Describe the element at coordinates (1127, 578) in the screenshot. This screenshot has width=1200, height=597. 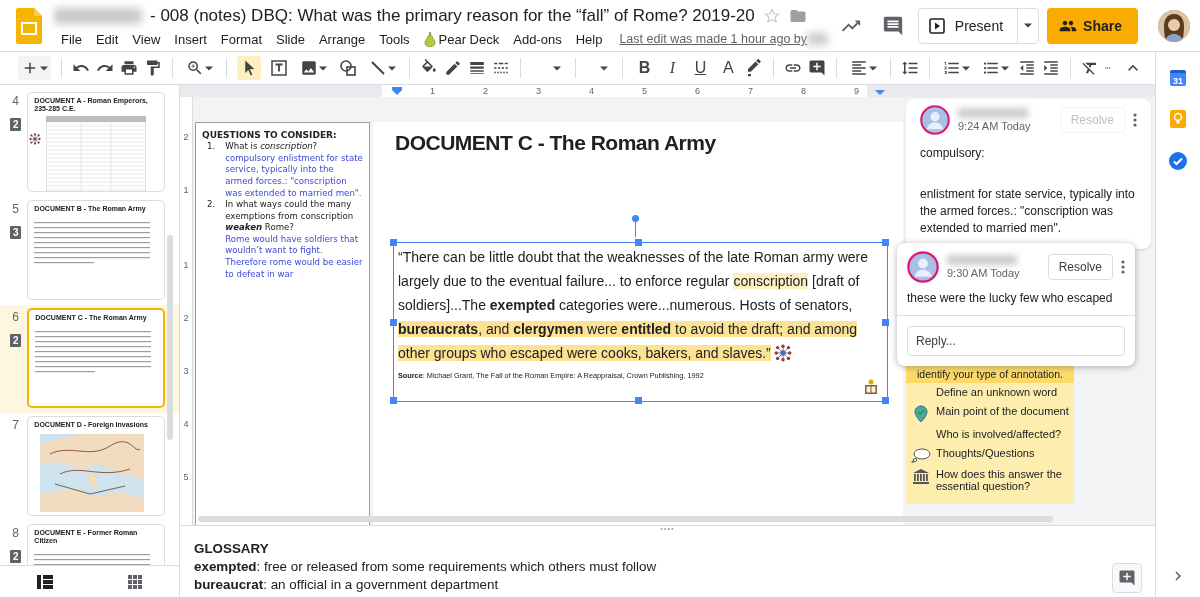
I see `add-comment-button` at that location.